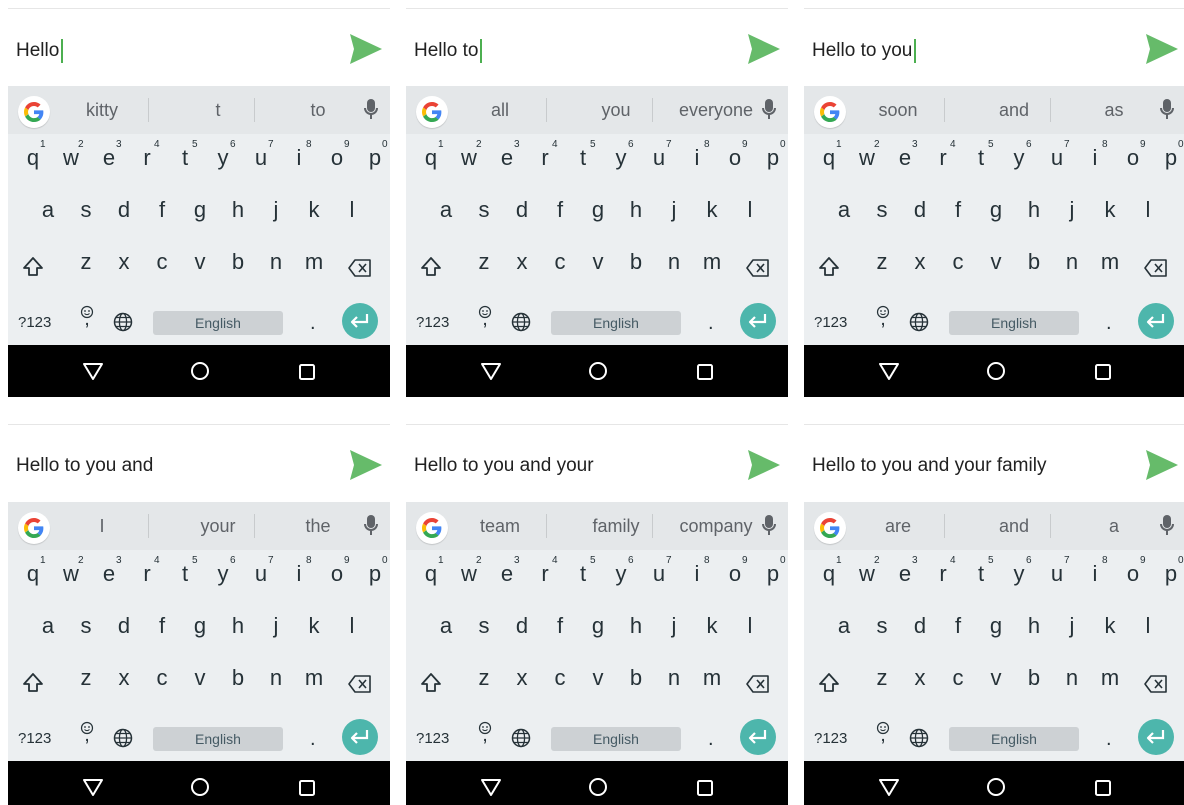 The width and height of the screenshot is (1184, 805). What do you see at coordinates (431, 269) in the screenshot?
I see `shift-key` at bounding box center [431, 269].